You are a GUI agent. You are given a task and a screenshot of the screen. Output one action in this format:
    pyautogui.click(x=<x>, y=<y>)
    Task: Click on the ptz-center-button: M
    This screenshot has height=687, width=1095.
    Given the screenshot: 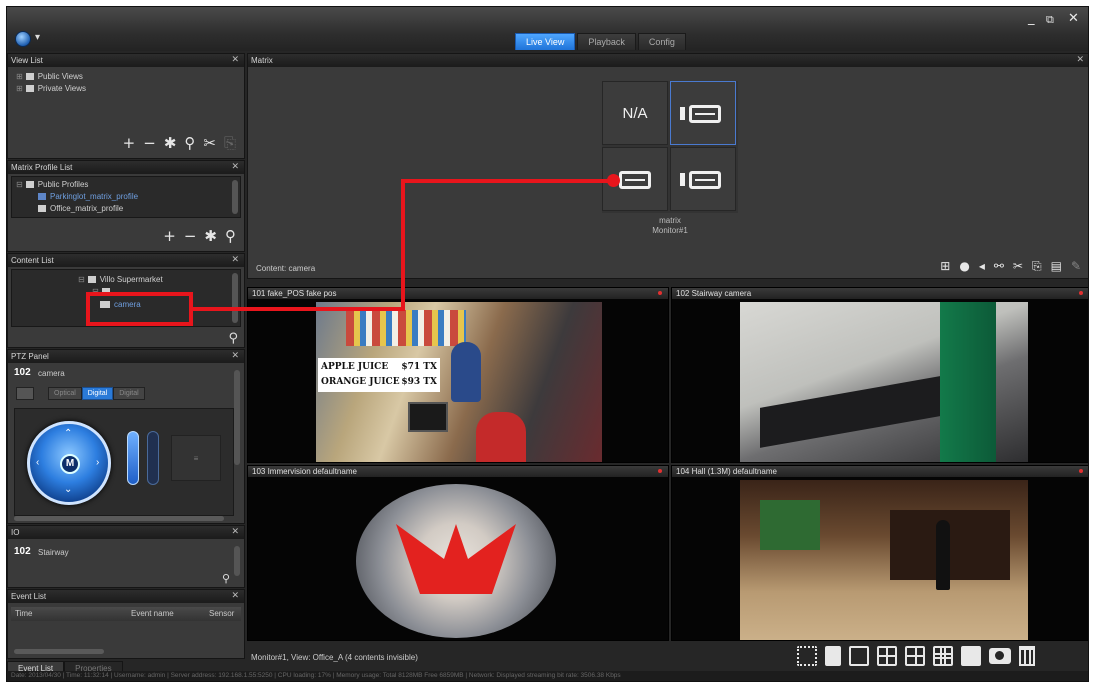 What is the action you would take?
    pyautogui.click(x=70, y=464)
    